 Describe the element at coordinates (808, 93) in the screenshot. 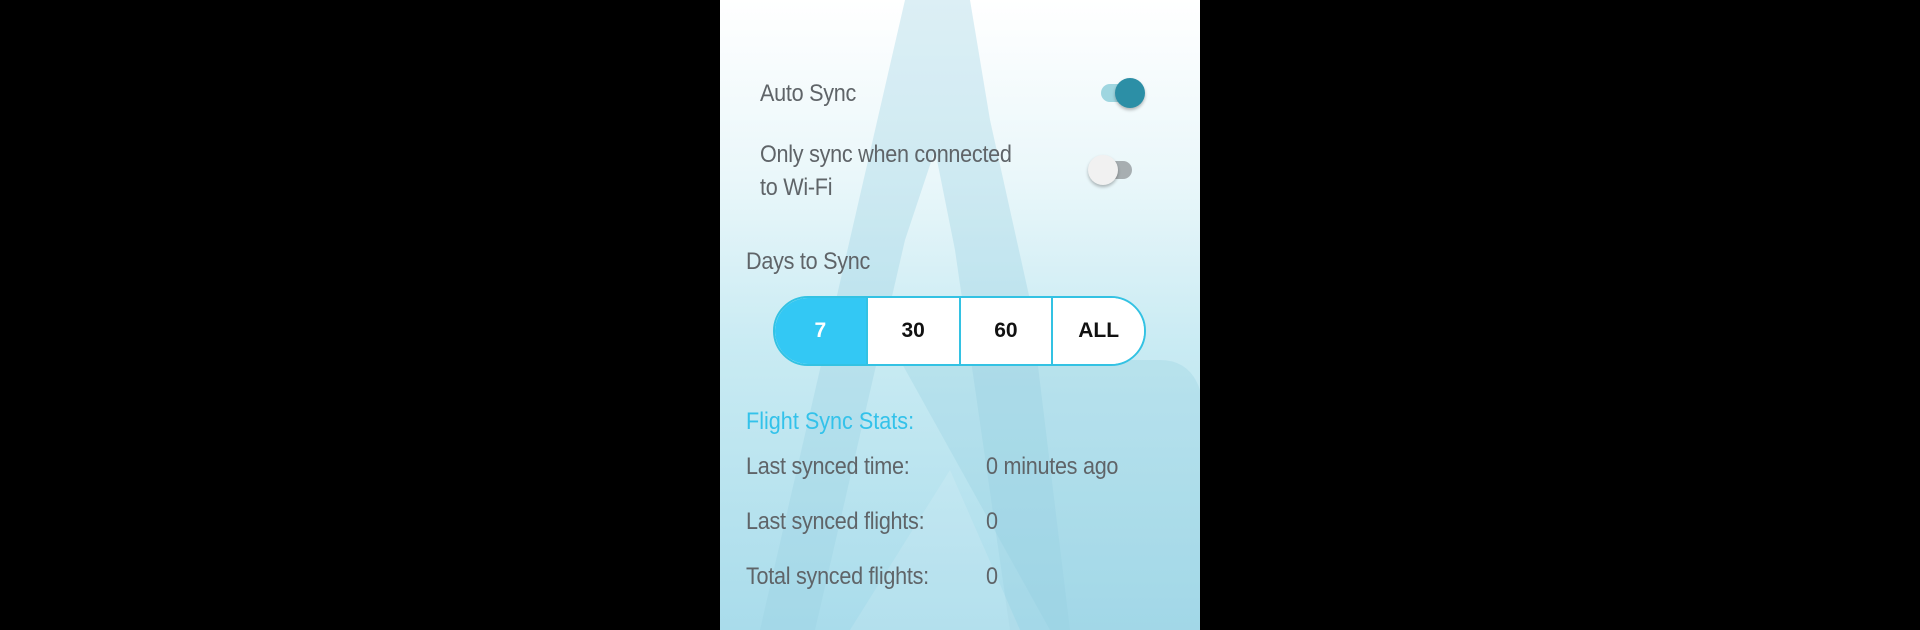

I see `auto-sync-label: Auto Sync` at that location.